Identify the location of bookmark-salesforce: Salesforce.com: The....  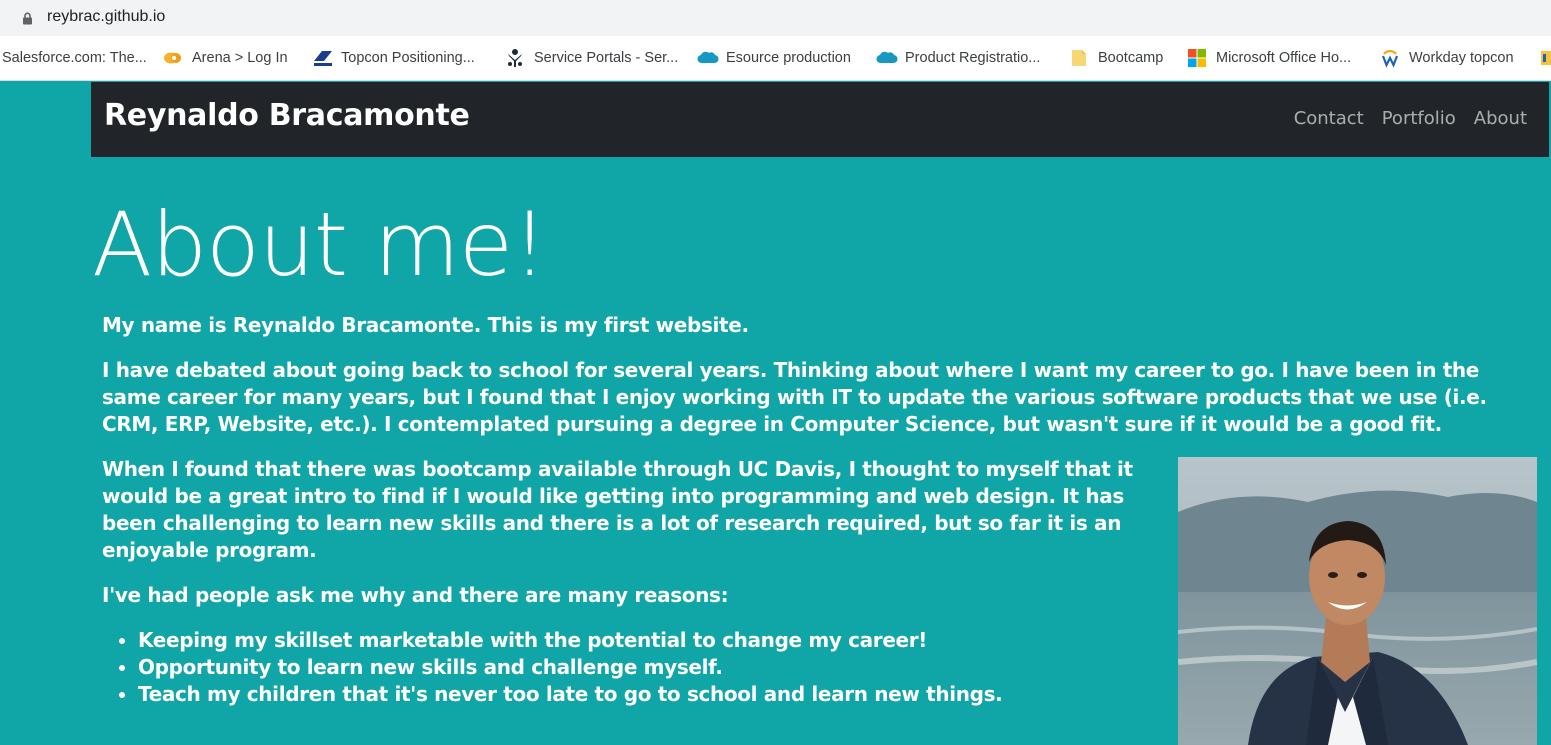
(74, 58).